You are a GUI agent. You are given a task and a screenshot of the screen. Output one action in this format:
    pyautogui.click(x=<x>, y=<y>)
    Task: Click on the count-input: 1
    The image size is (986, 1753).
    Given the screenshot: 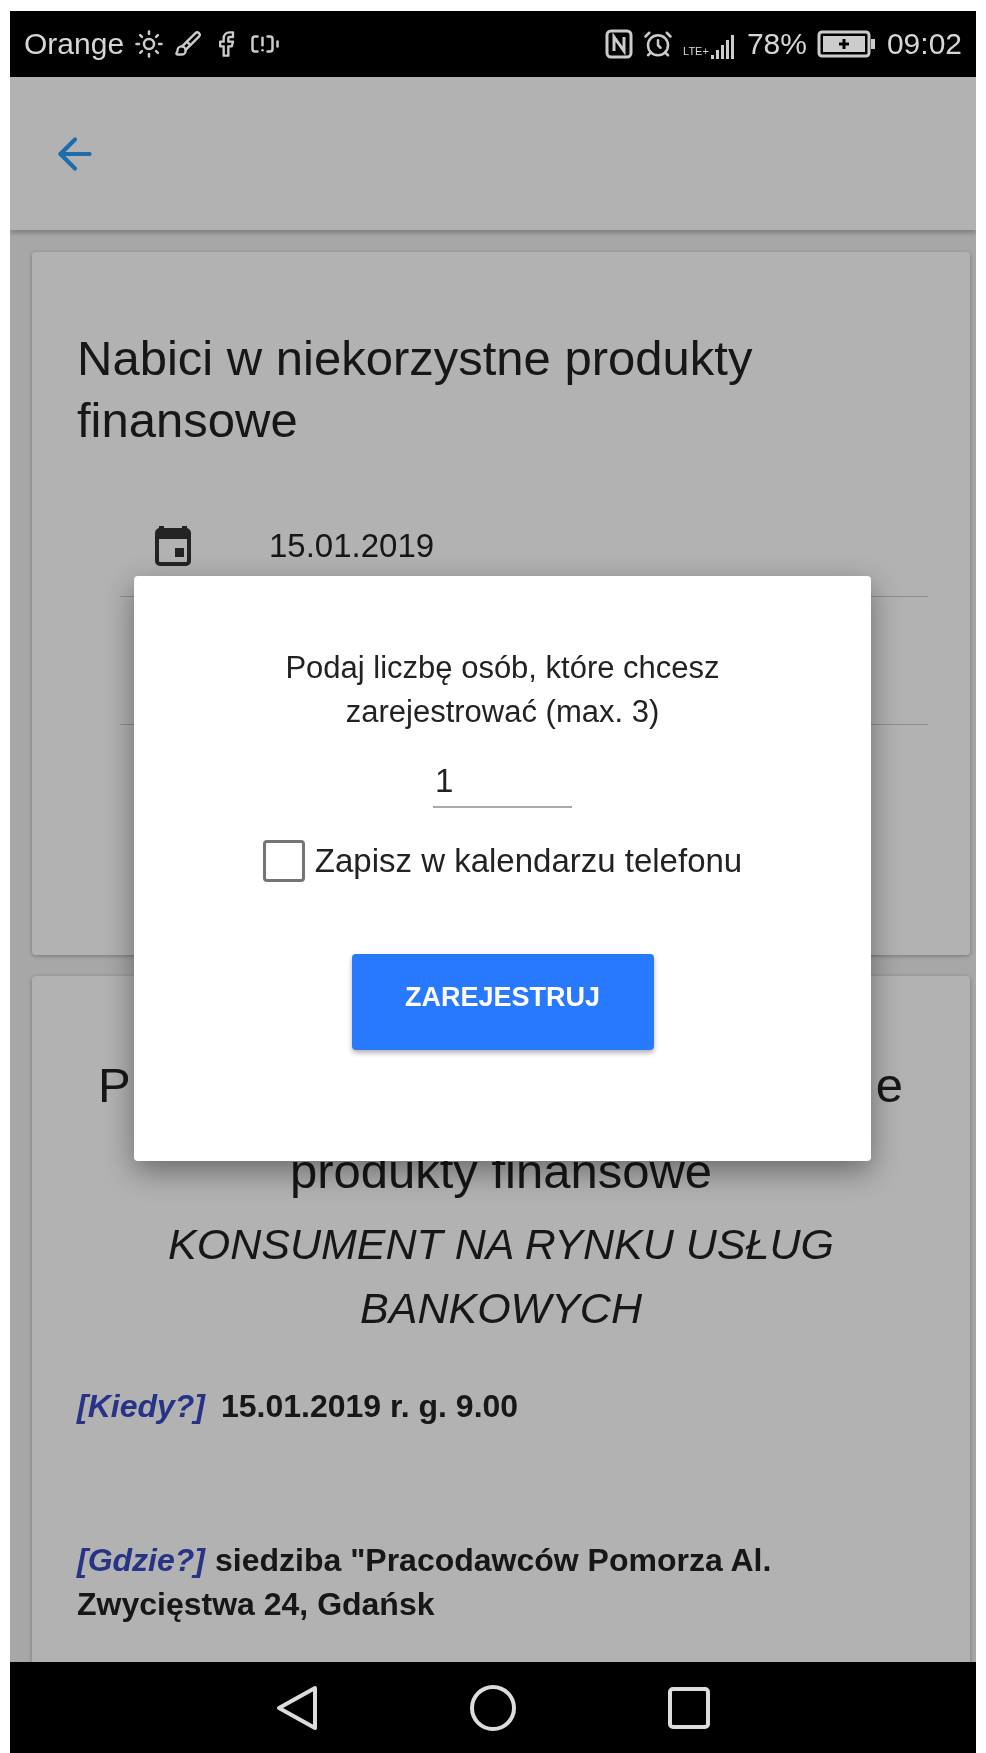 What is the action you would take?
    pyautogui.click(x=502, y=782)
    